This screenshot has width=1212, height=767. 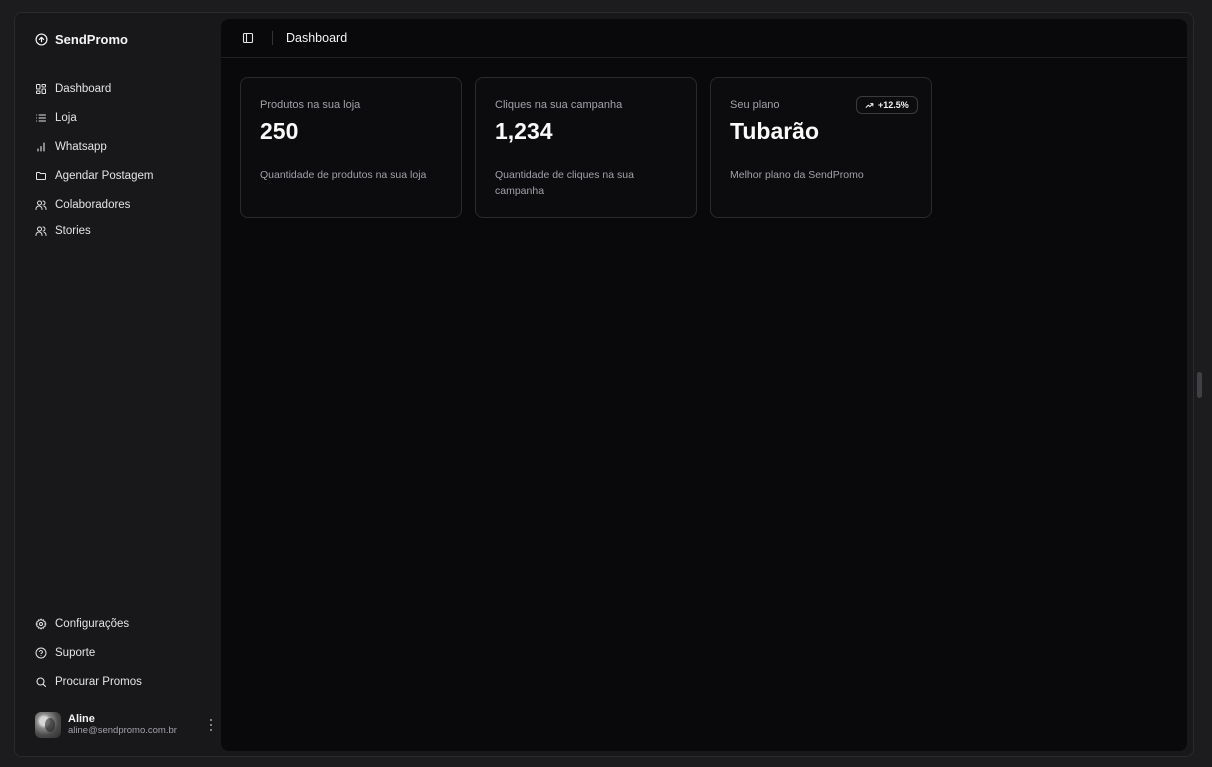 I want to click on card-value: 1,234, so click(x=524, y=131).